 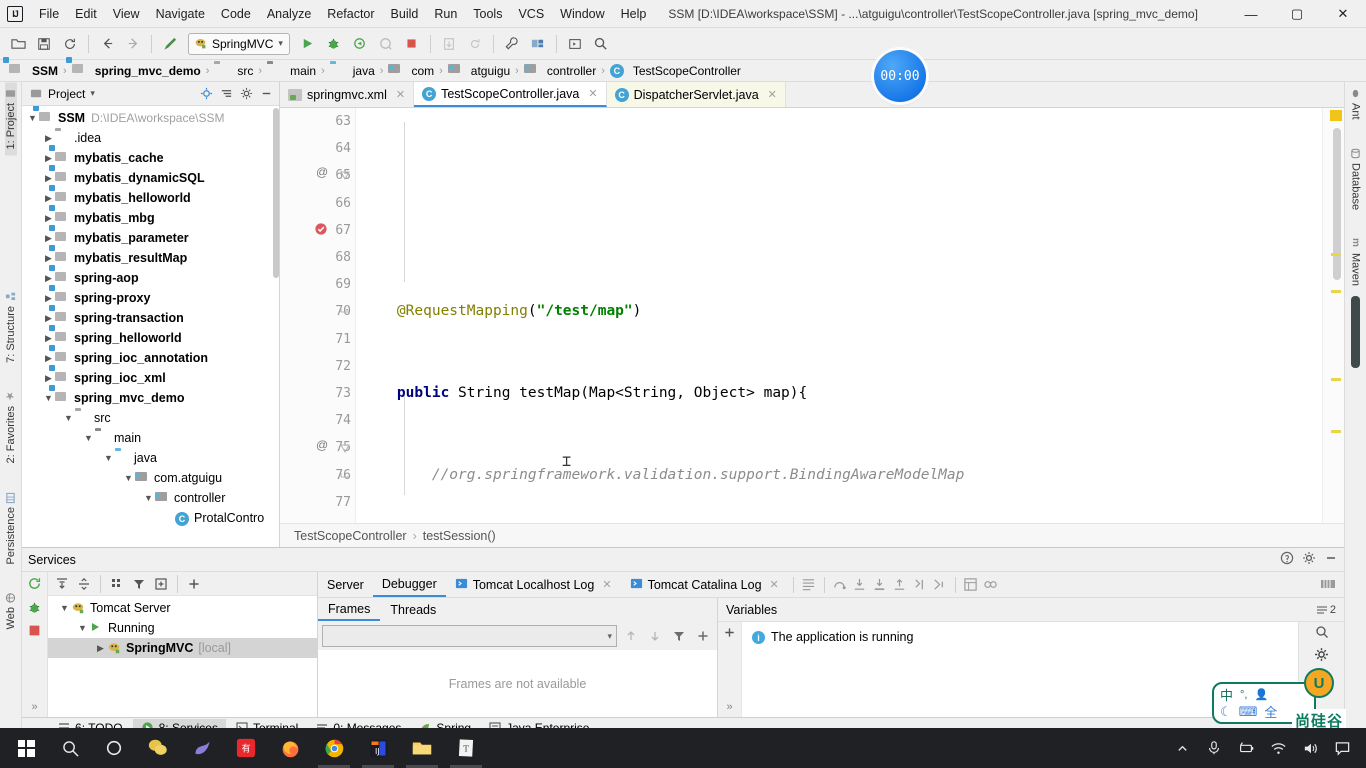 I want to click on wifi-icon, so click(x=1278, y=748).